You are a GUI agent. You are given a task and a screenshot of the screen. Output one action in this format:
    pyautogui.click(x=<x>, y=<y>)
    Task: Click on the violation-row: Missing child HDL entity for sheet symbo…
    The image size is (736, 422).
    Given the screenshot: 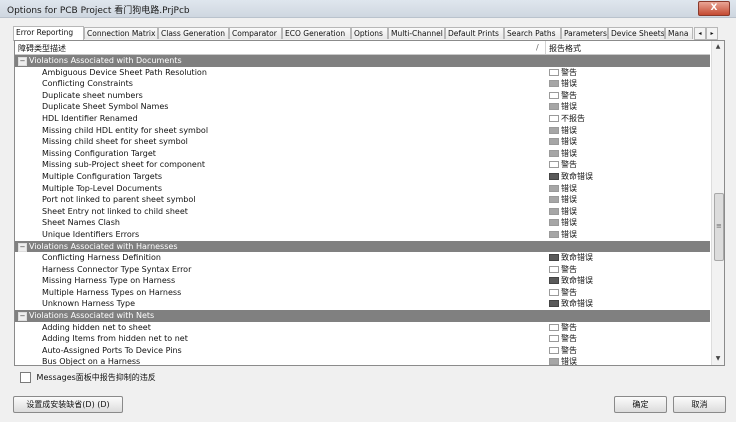 What is the action you would take?
    pyautogui.click(x=362, y=131)
    